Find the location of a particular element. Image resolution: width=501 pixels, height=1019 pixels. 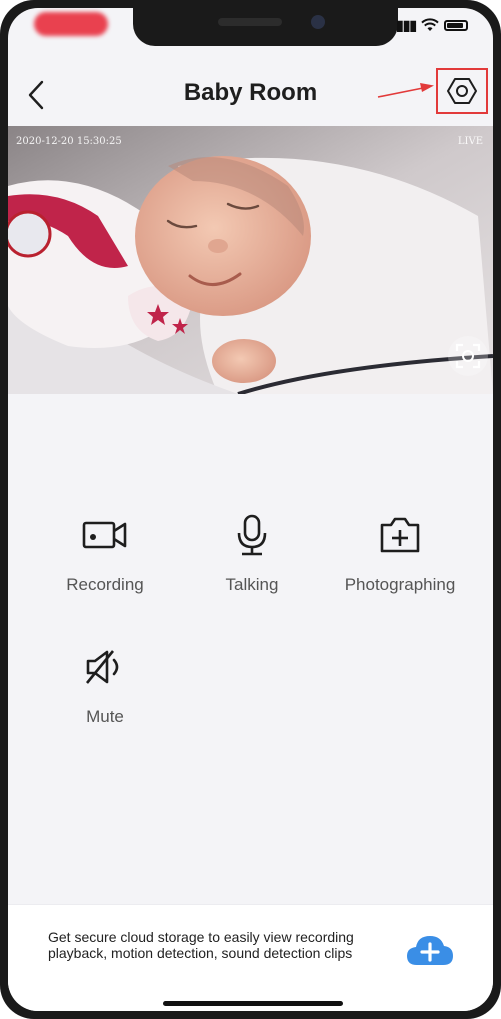

annotation-arrow is located at coordinates (405, 90).